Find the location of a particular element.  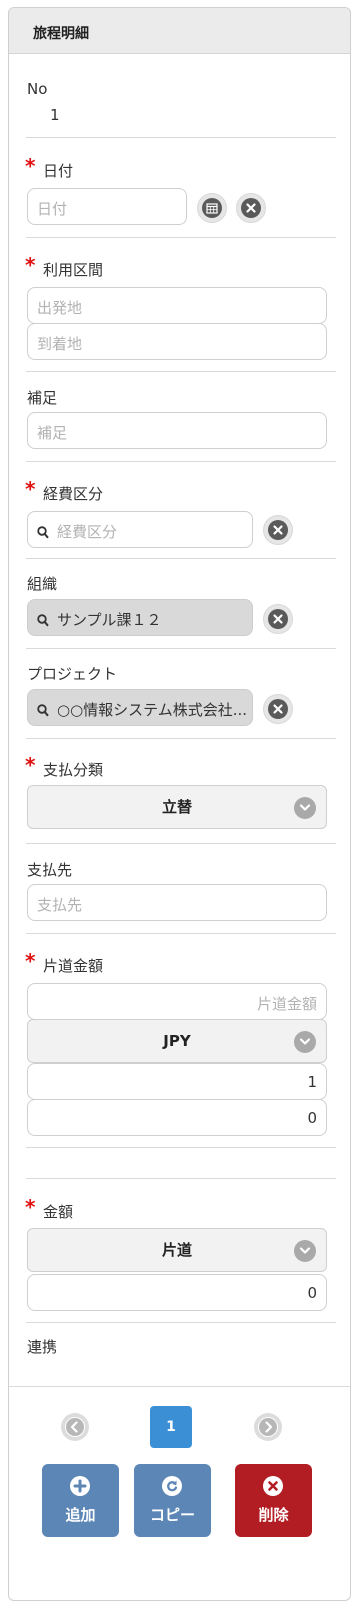

chevron-right-icon is located at coordinates (268, 1427).